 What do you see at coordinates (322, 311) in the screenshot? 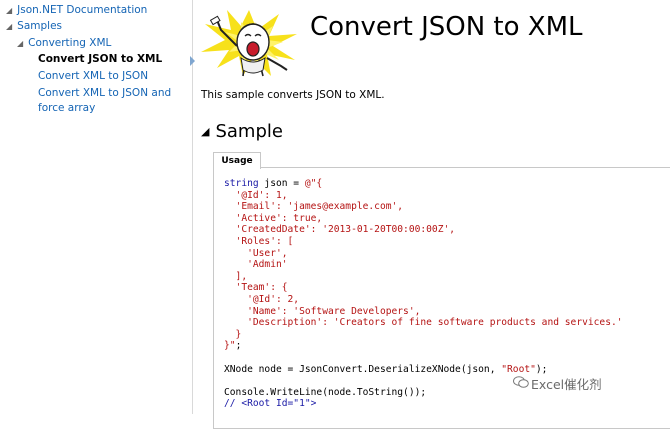
I see `code-token: 'Name': 'Software Developers',` at bounding box center [322, 311].